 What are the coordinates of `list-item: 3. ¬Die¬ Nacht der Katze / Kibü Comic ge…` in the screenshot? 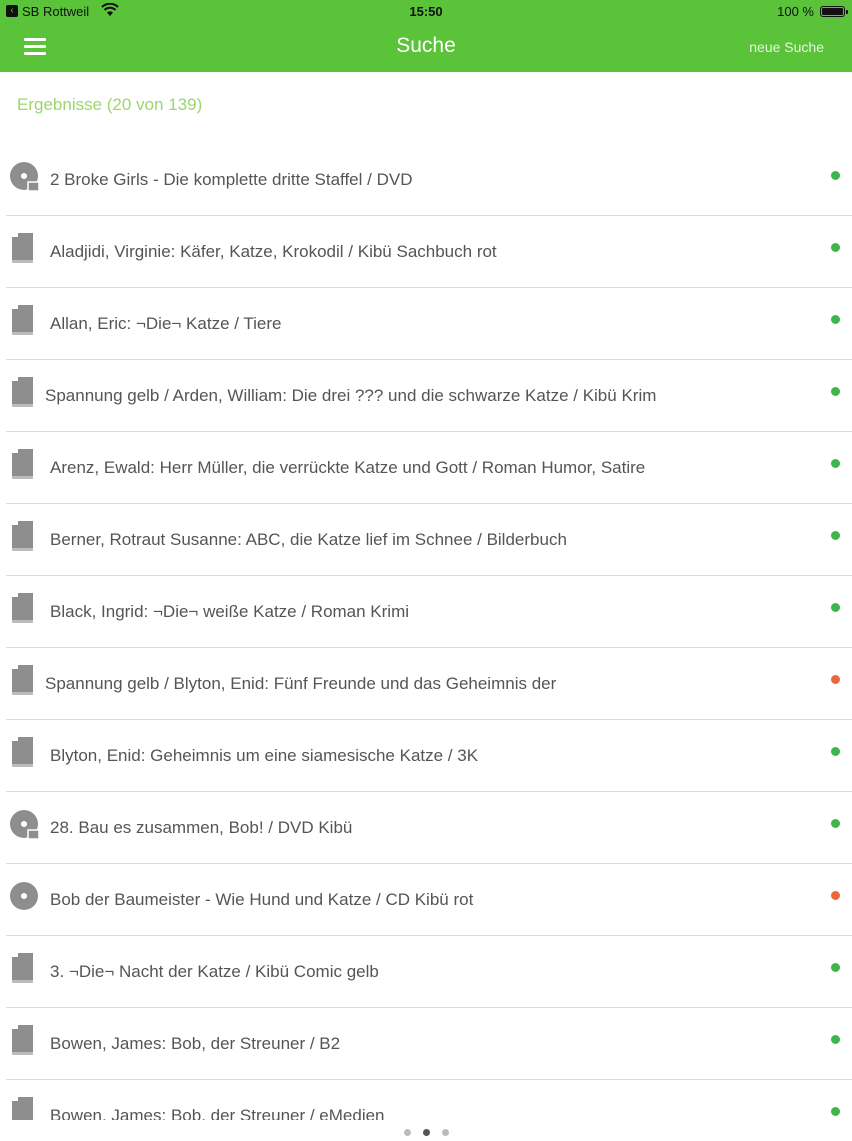 It's located at (426, 972).